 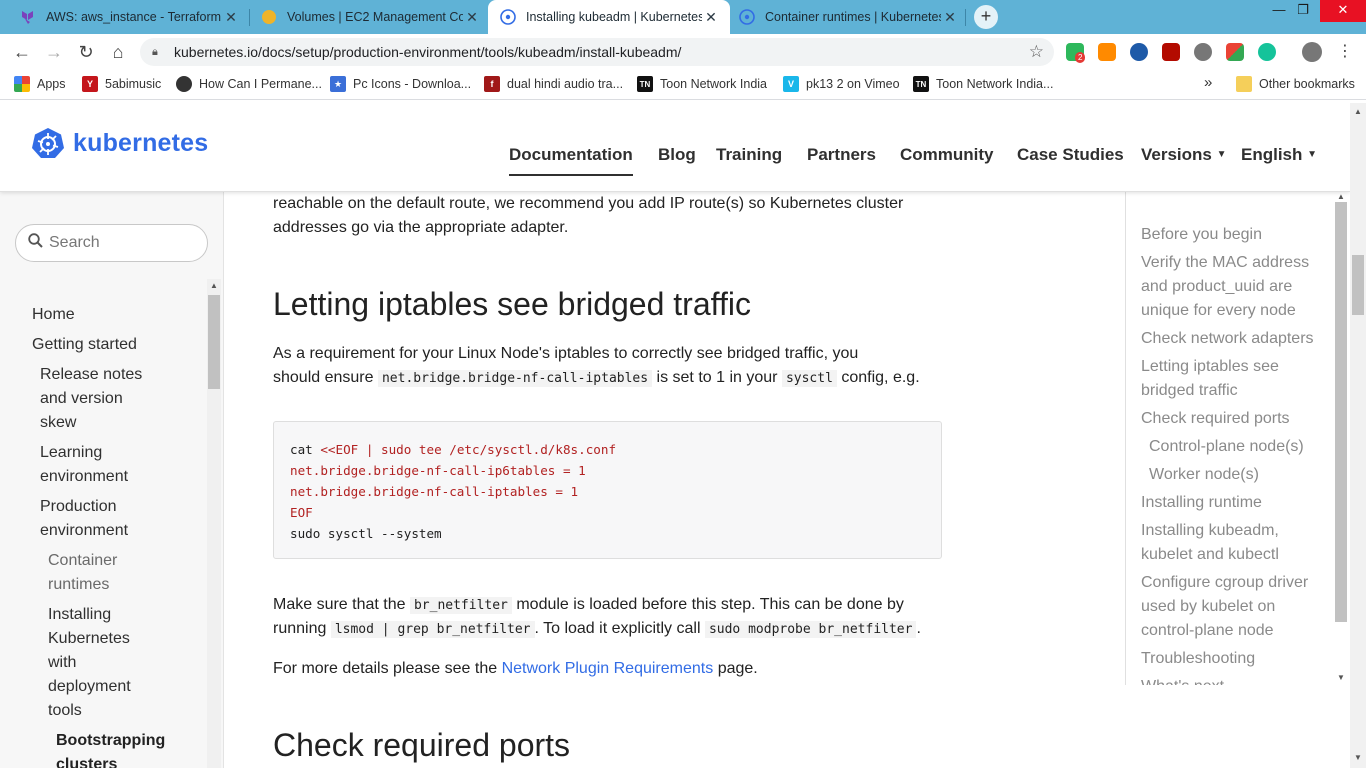 What do you see at coordinates (853, 84) in the screenshot?
I see `bookmark-label: pk13 2 on Vimeo` at bounding box center [853, 84].